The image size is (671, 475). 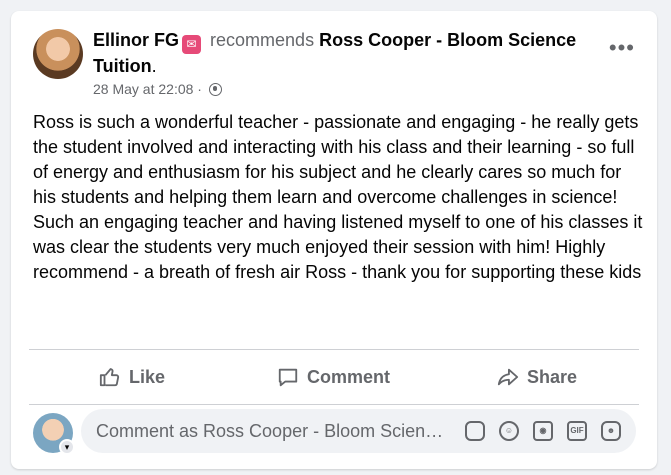 I want to click on like-label: Like, so click(x=147, y=376).